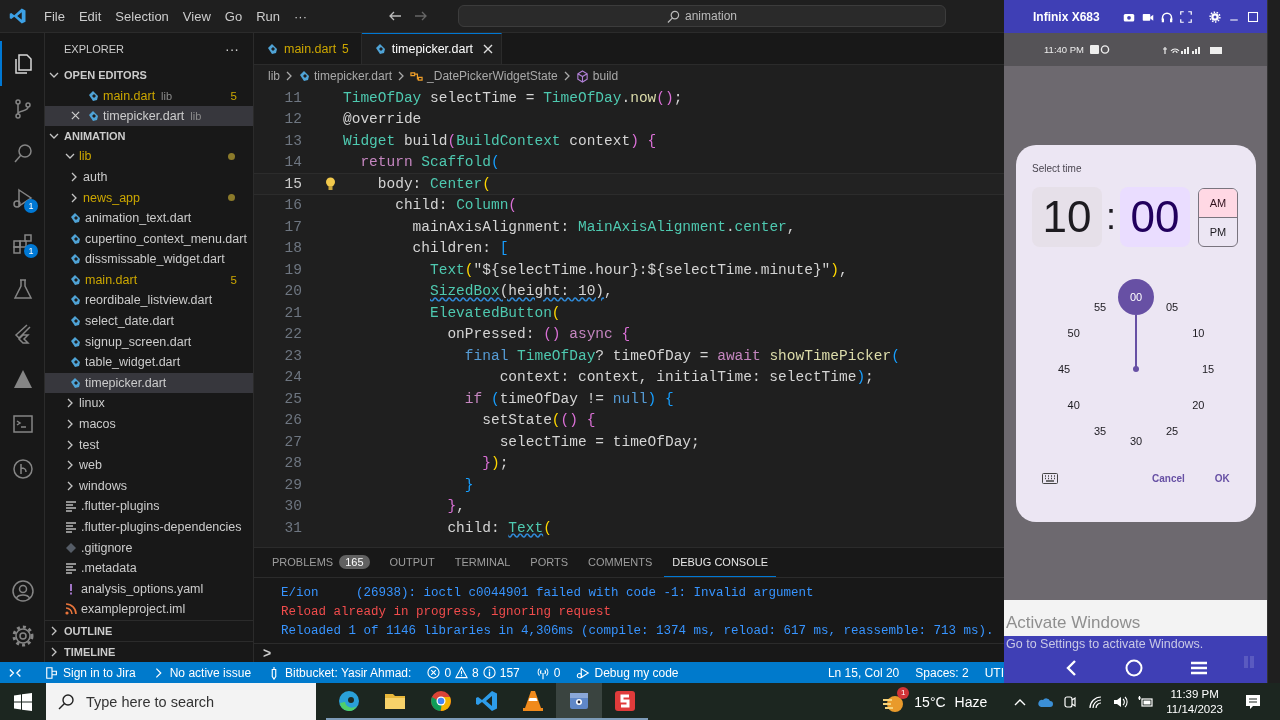 The image size is (1280, 720). Describe the element at coordinates (149, 135) in the screenshot. I see `section-header: ANIMATION` at that location.